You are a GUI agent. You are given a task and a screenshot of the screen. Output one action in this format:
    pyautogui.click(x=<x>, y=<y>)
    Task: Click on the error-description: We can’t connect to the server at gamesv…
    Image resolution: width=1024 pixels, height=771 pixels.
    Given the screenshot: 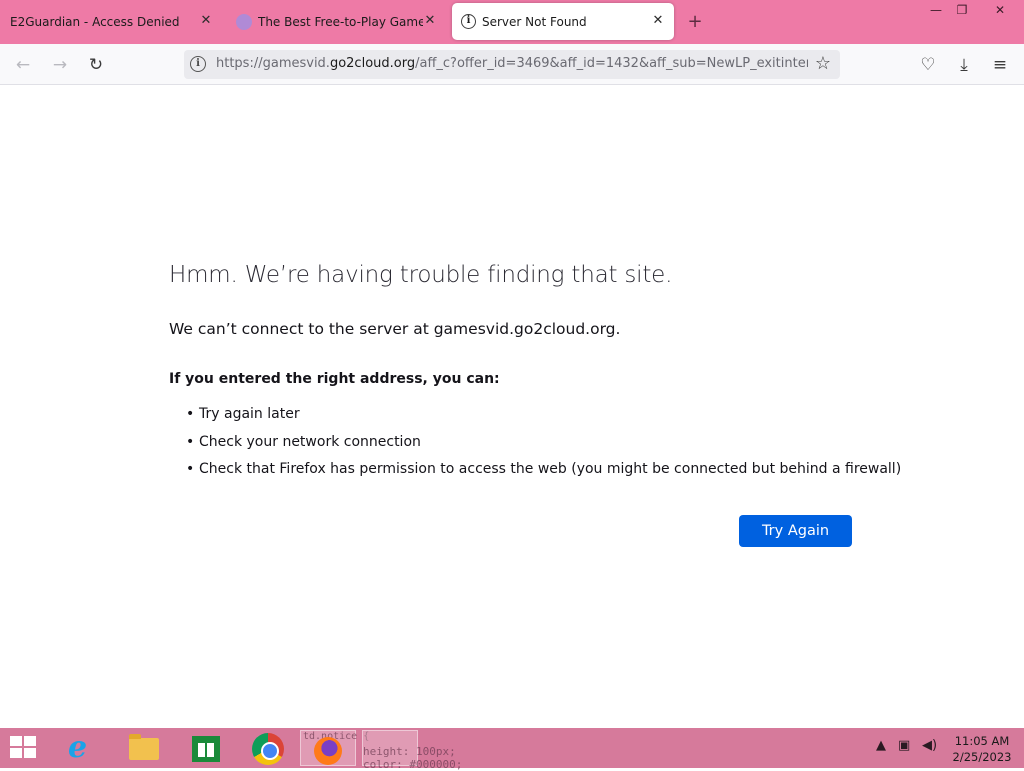 What is the action you would take?
    pyautogui.click(x=395, y=329)
    